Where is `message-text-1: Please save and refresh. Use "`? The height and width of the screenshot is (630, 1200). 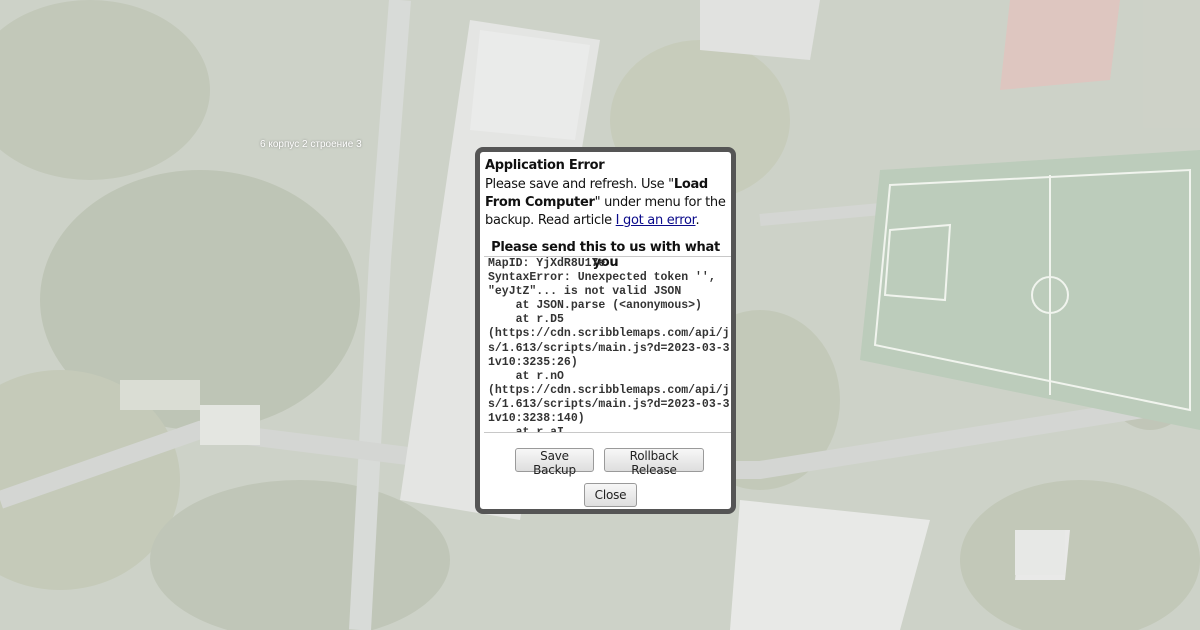 message-text-1: Please save and refresh. Use " is located at coordinates (579, 184).